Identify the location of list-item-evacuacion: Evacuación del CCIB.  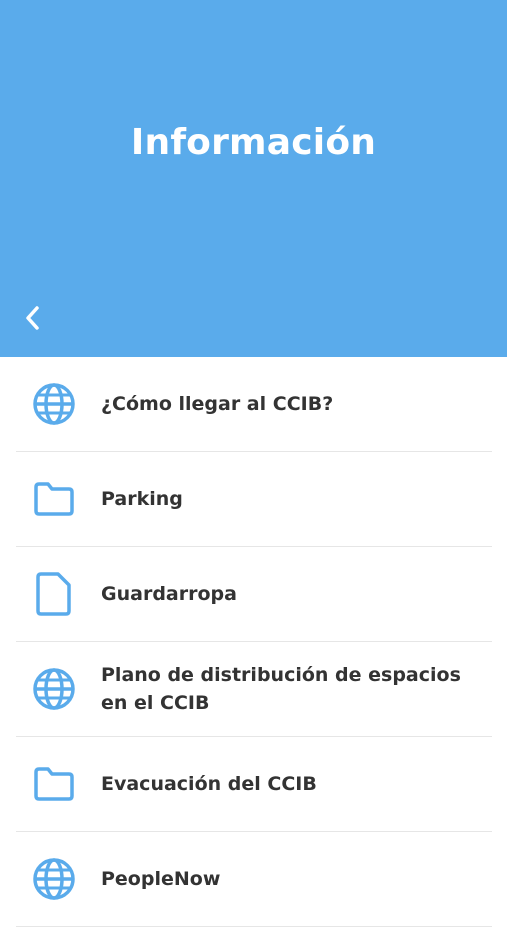
(254, 784).